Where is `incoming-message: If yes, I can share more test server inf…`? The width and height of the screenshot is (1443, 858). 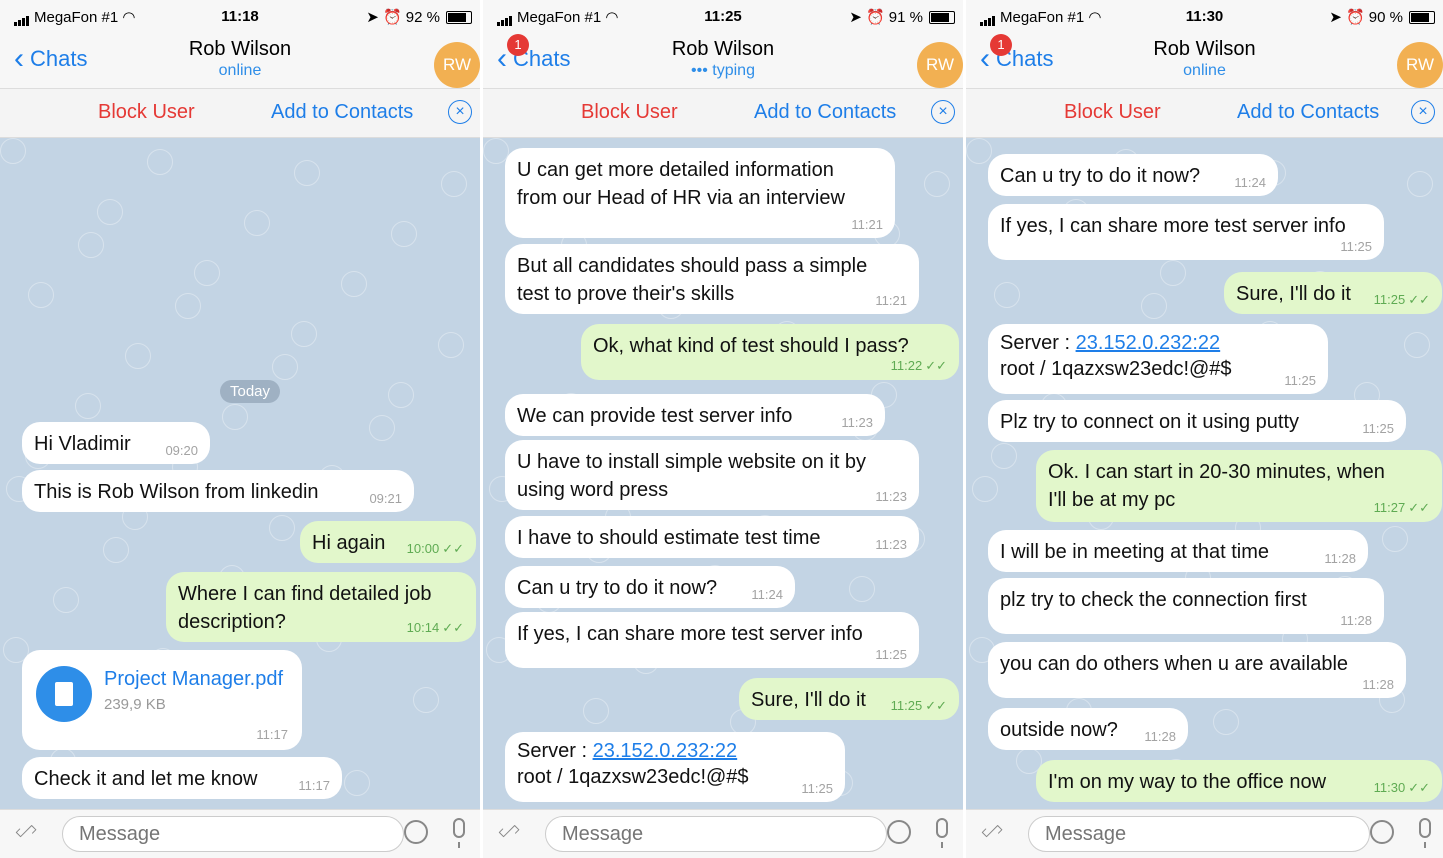
incoming-message: If yes, I can share more test server inf… is located at coordinates (712, 640).